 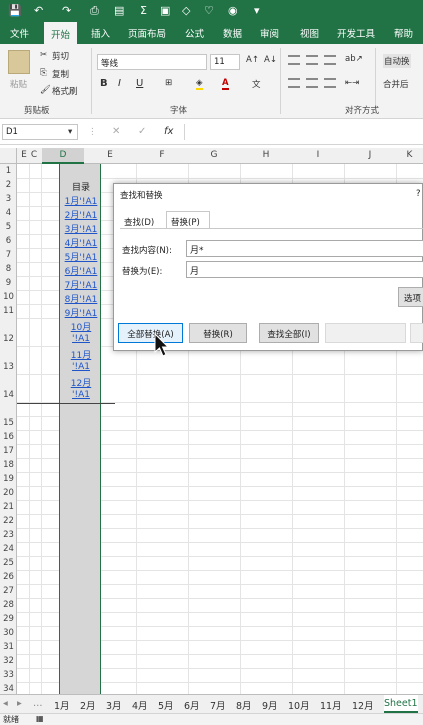 I want to click on column-header: F, so click(x=162, y=155).